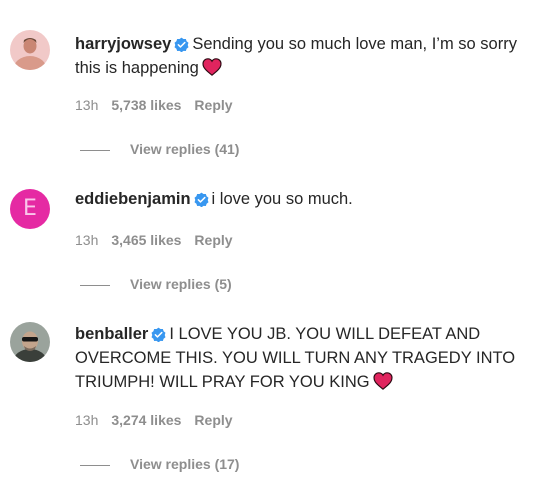 This screenshot has width=560, height=503. I want to click on view-replies-button: View replies (5), so click(156, 284).